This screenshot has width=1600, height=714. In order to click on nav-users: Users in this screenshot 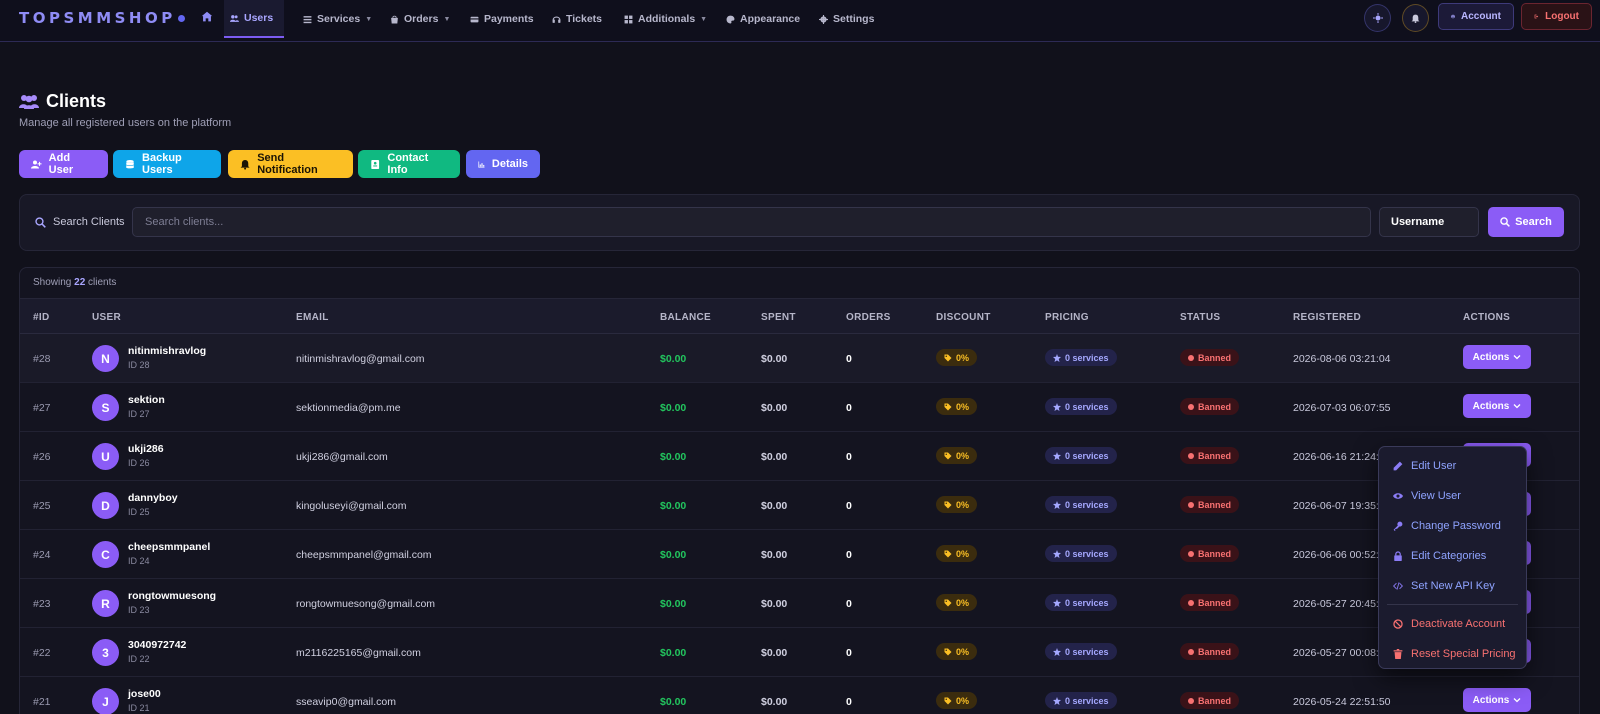, I will do `click(254, 19)`.